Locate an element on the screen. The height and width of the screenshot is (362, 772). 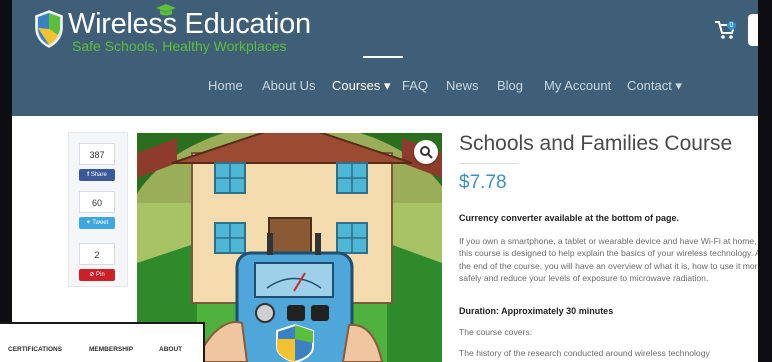
course-duration: Duration: Approximately 30 minutes is located at coordinates (536, 311).